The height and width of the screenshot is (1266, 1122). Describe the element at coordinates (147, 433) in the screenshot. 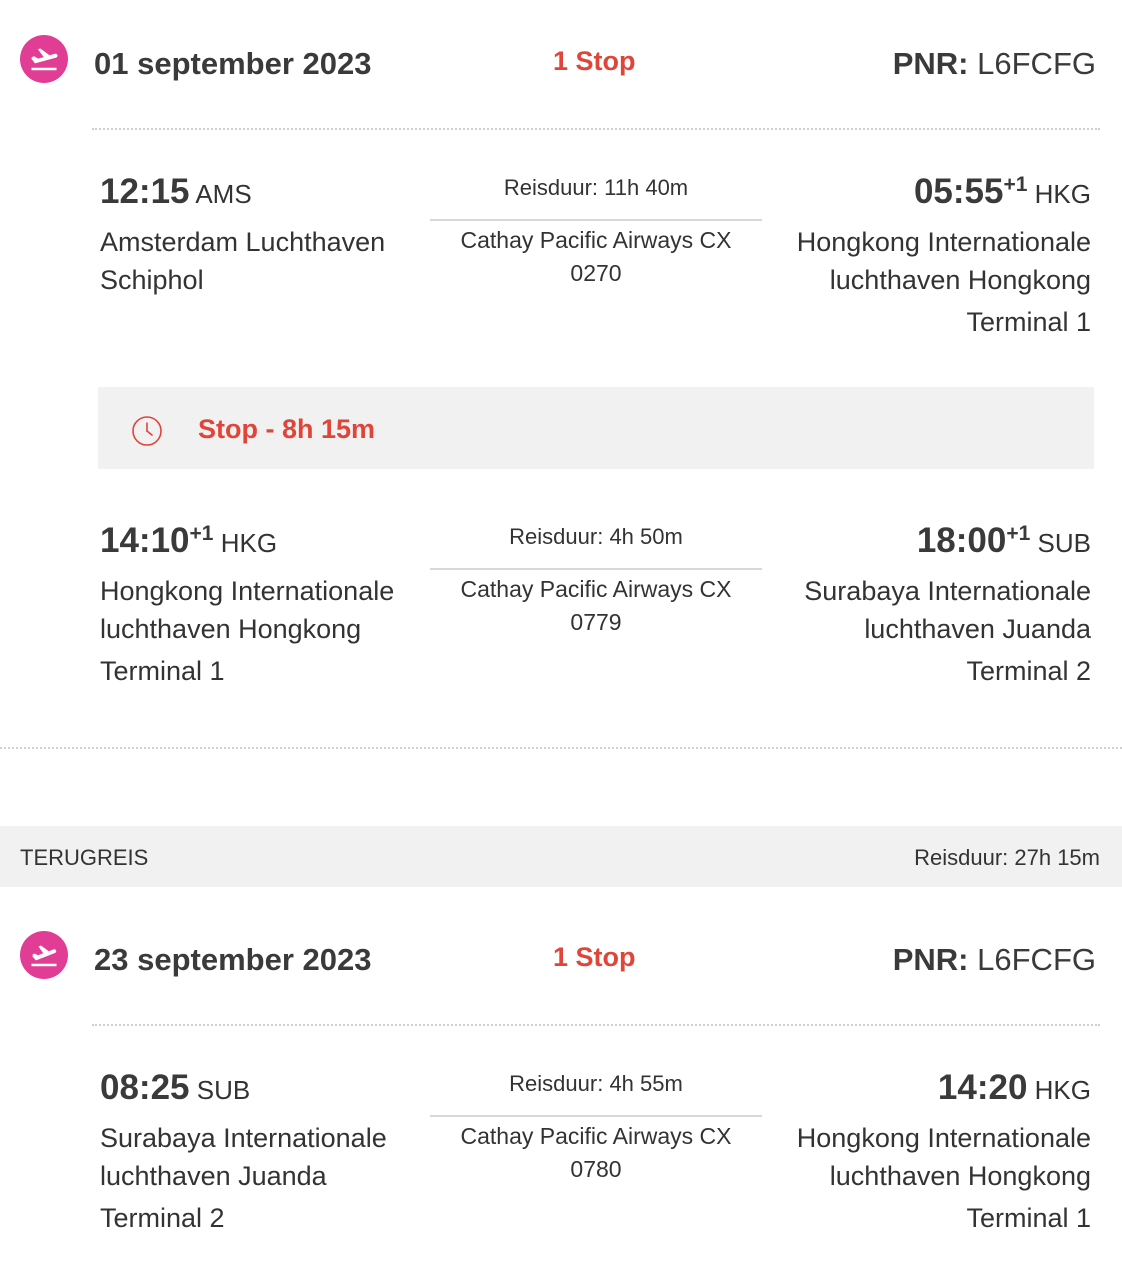

I see `clock-icon` at that location.